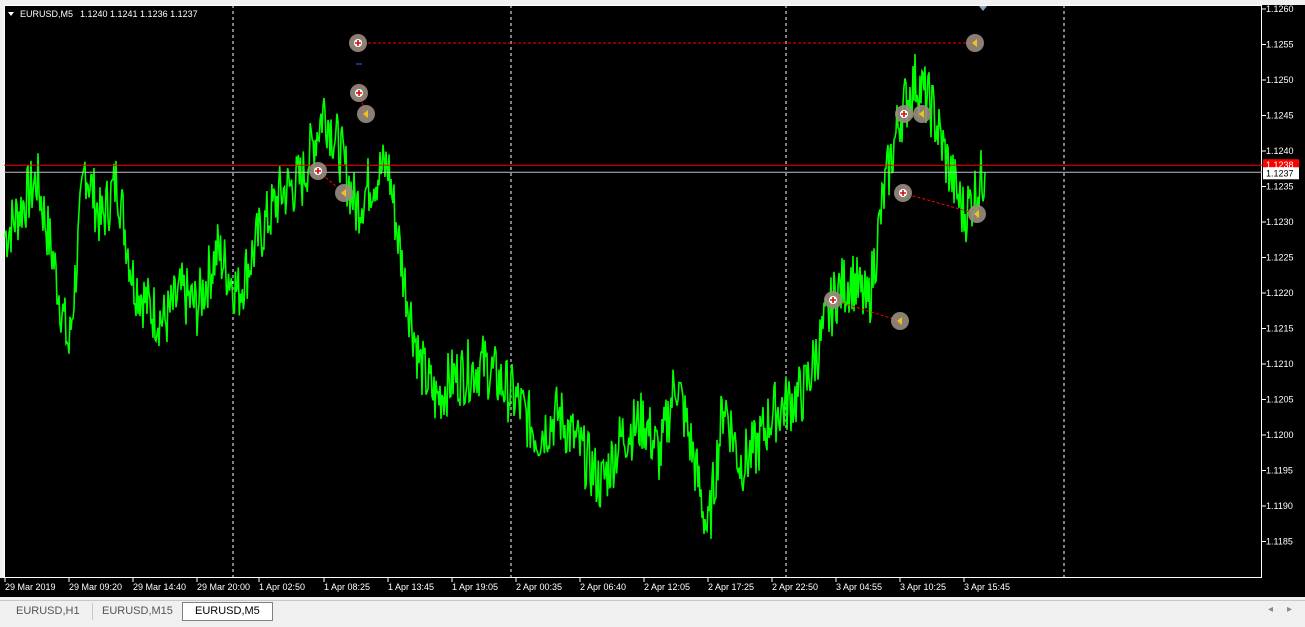  Describe the element at coordinates (603, 587) in the screenshot. I see `time-tick-label: 2 Apr 06:40` at that location.